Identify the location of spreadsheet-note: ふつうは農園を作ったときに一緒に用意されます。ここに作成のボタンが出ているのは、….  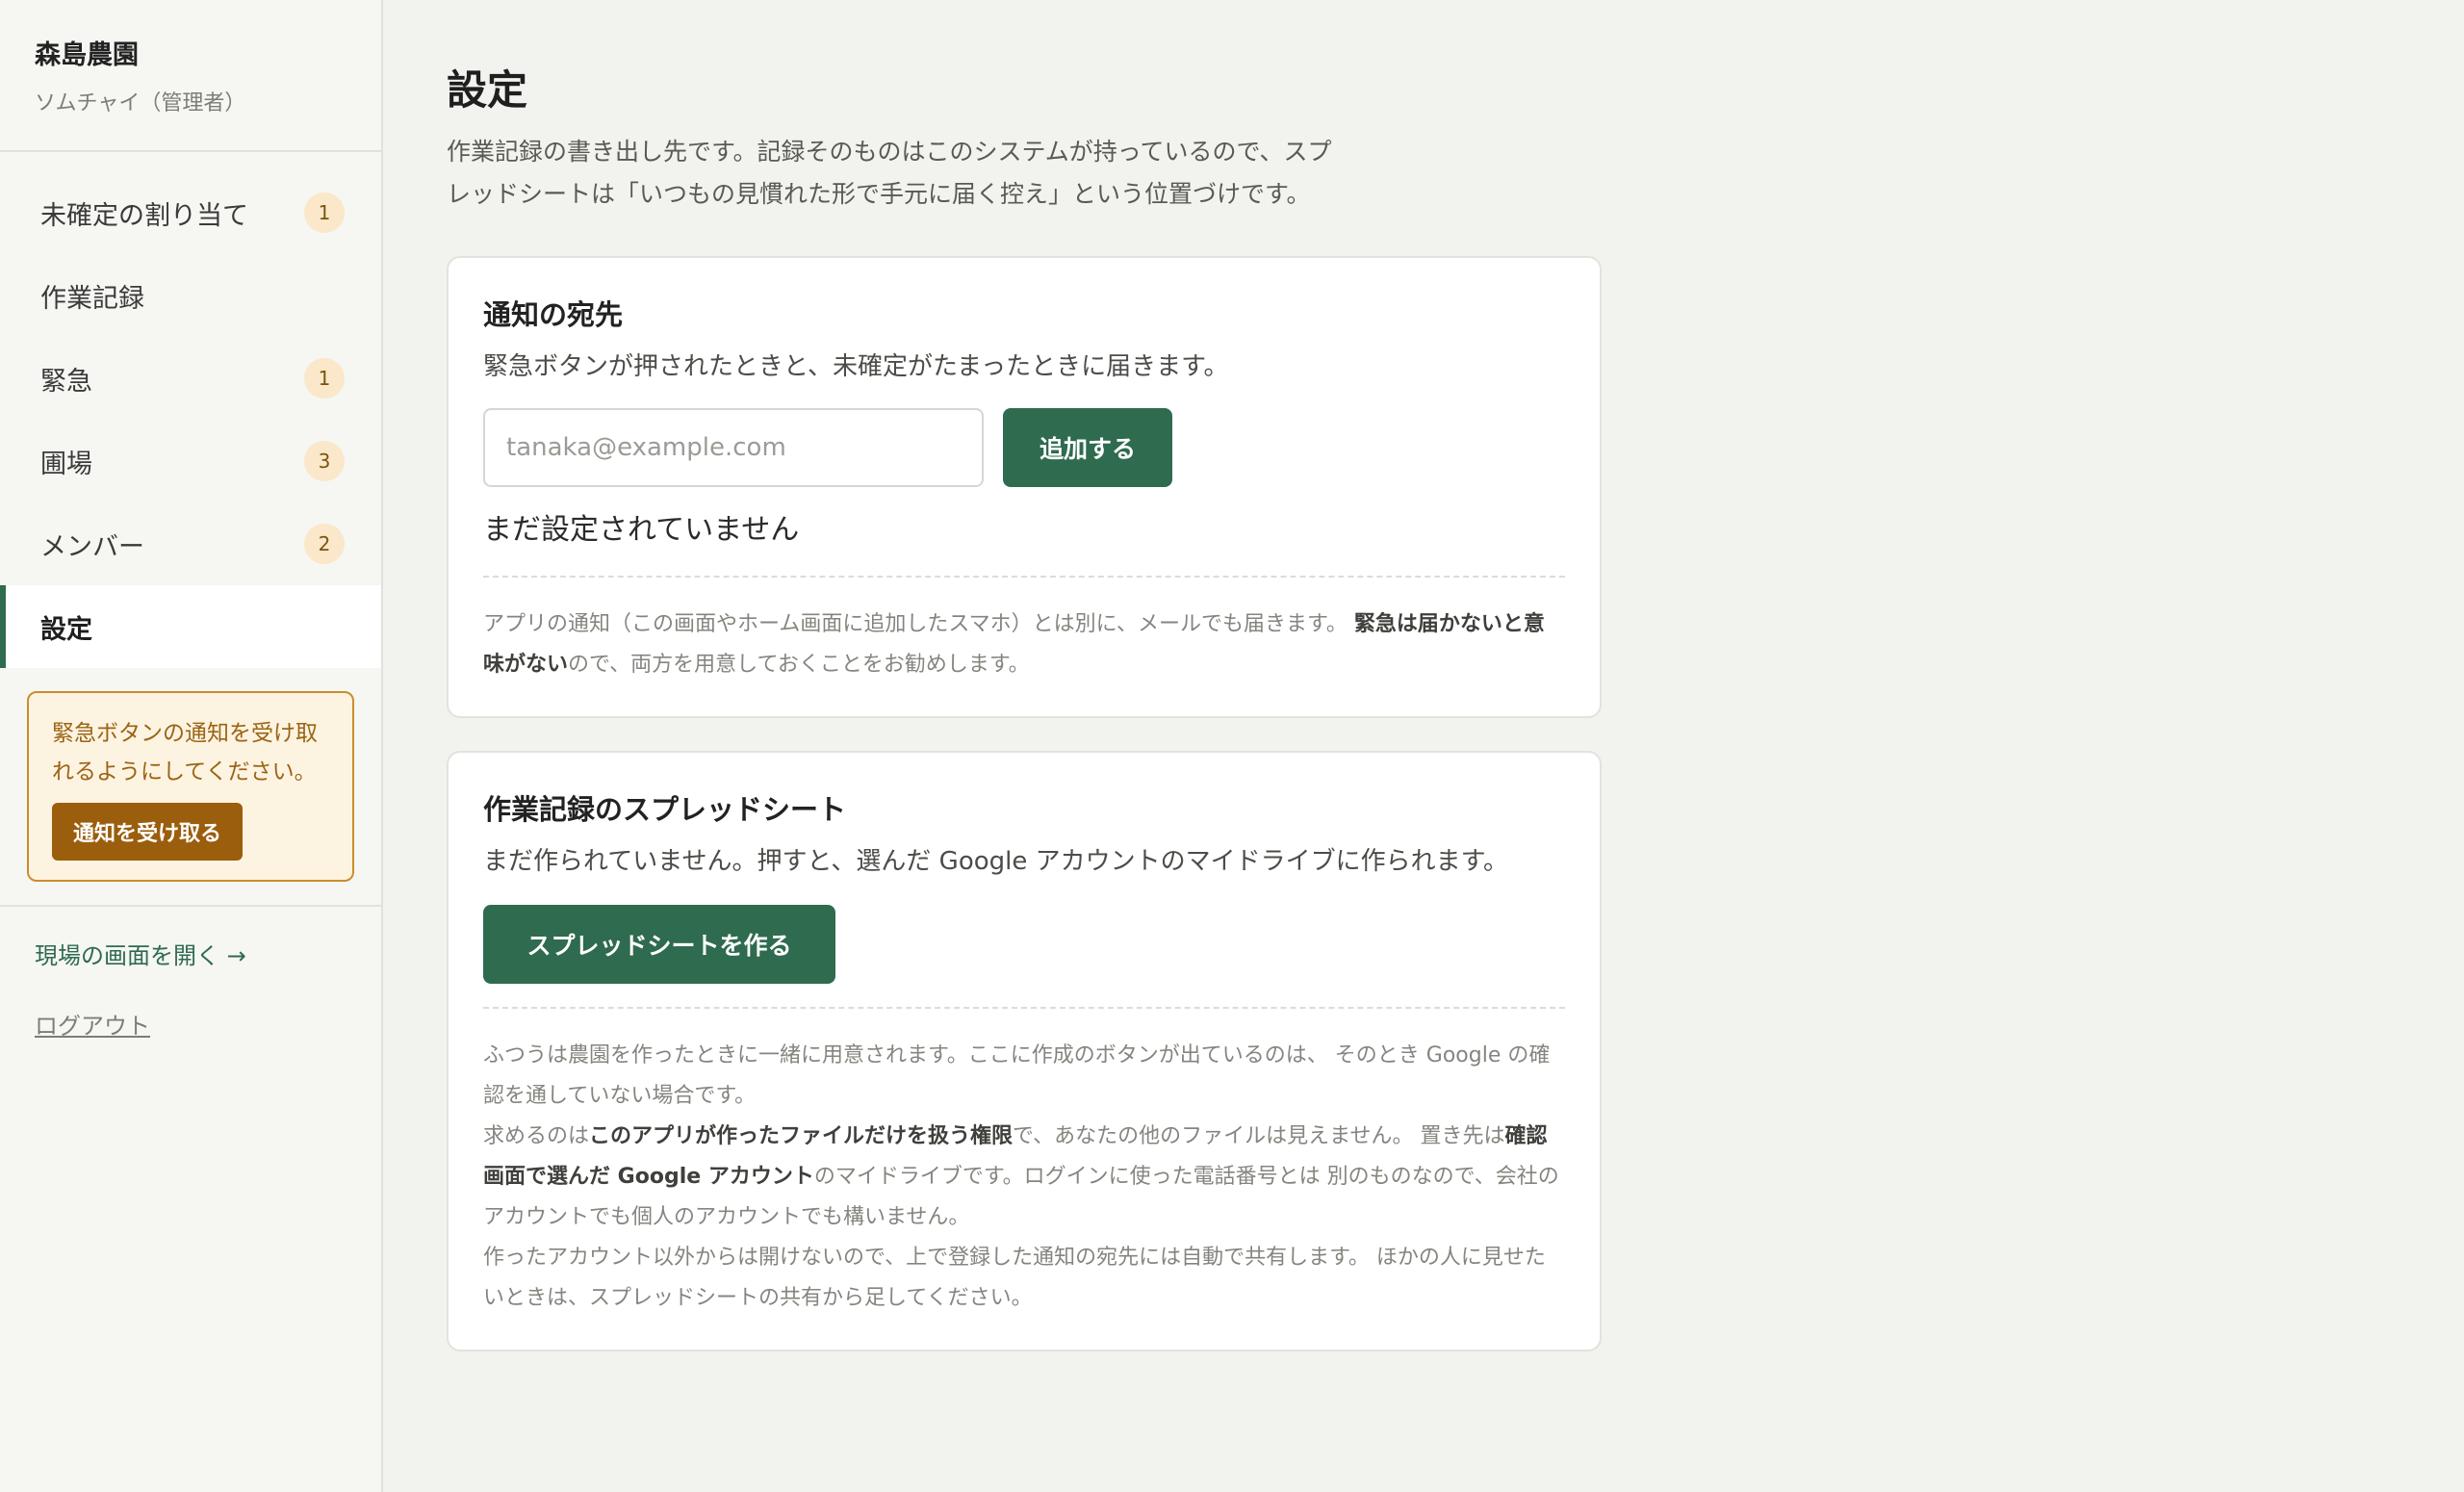
(1024, 1177).